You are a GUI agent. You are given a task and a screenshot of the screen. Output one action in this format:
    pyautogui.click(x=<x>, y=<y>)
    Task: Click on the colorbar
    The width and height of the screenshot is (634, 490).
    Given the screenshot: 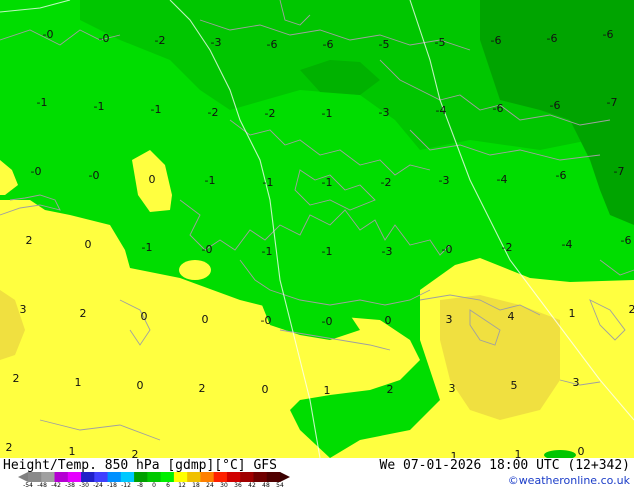 What is the action you would take?
    pyautogui.click(x=154, y=477)
    